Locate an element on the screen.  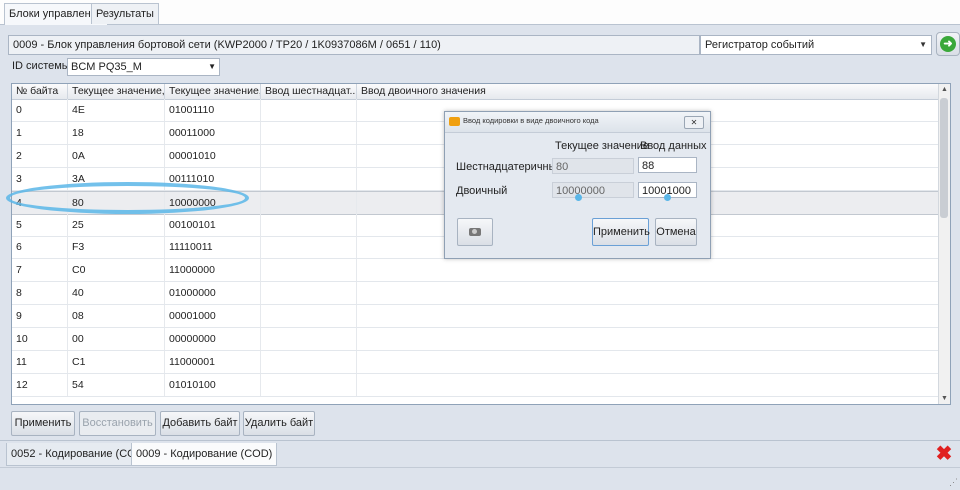
screenshot-button is located at coordinates (475, 232).